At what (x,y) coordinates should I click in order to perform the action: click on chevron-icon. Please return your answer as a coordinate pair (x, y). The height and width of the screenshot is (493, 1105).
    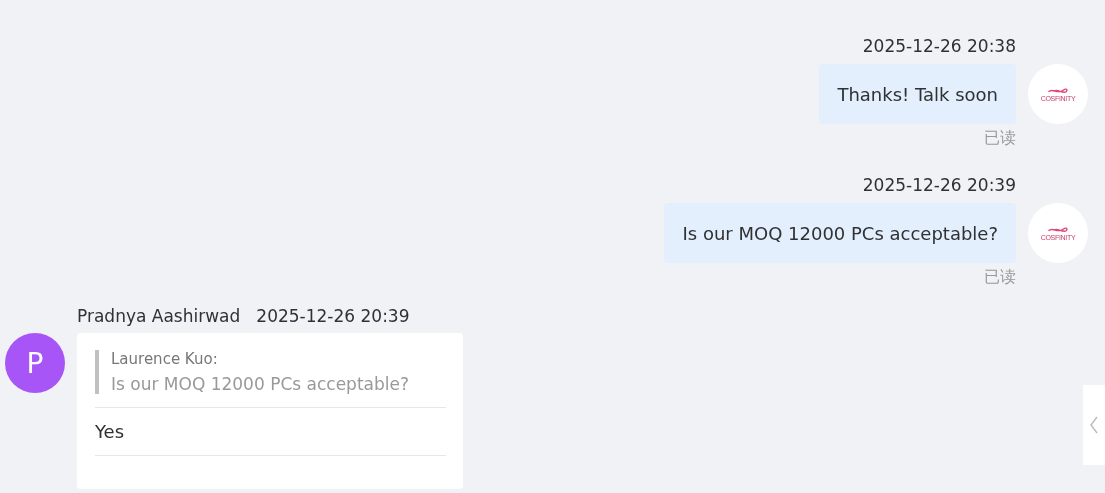
    Looking at the image, I should click on (1094, 425).